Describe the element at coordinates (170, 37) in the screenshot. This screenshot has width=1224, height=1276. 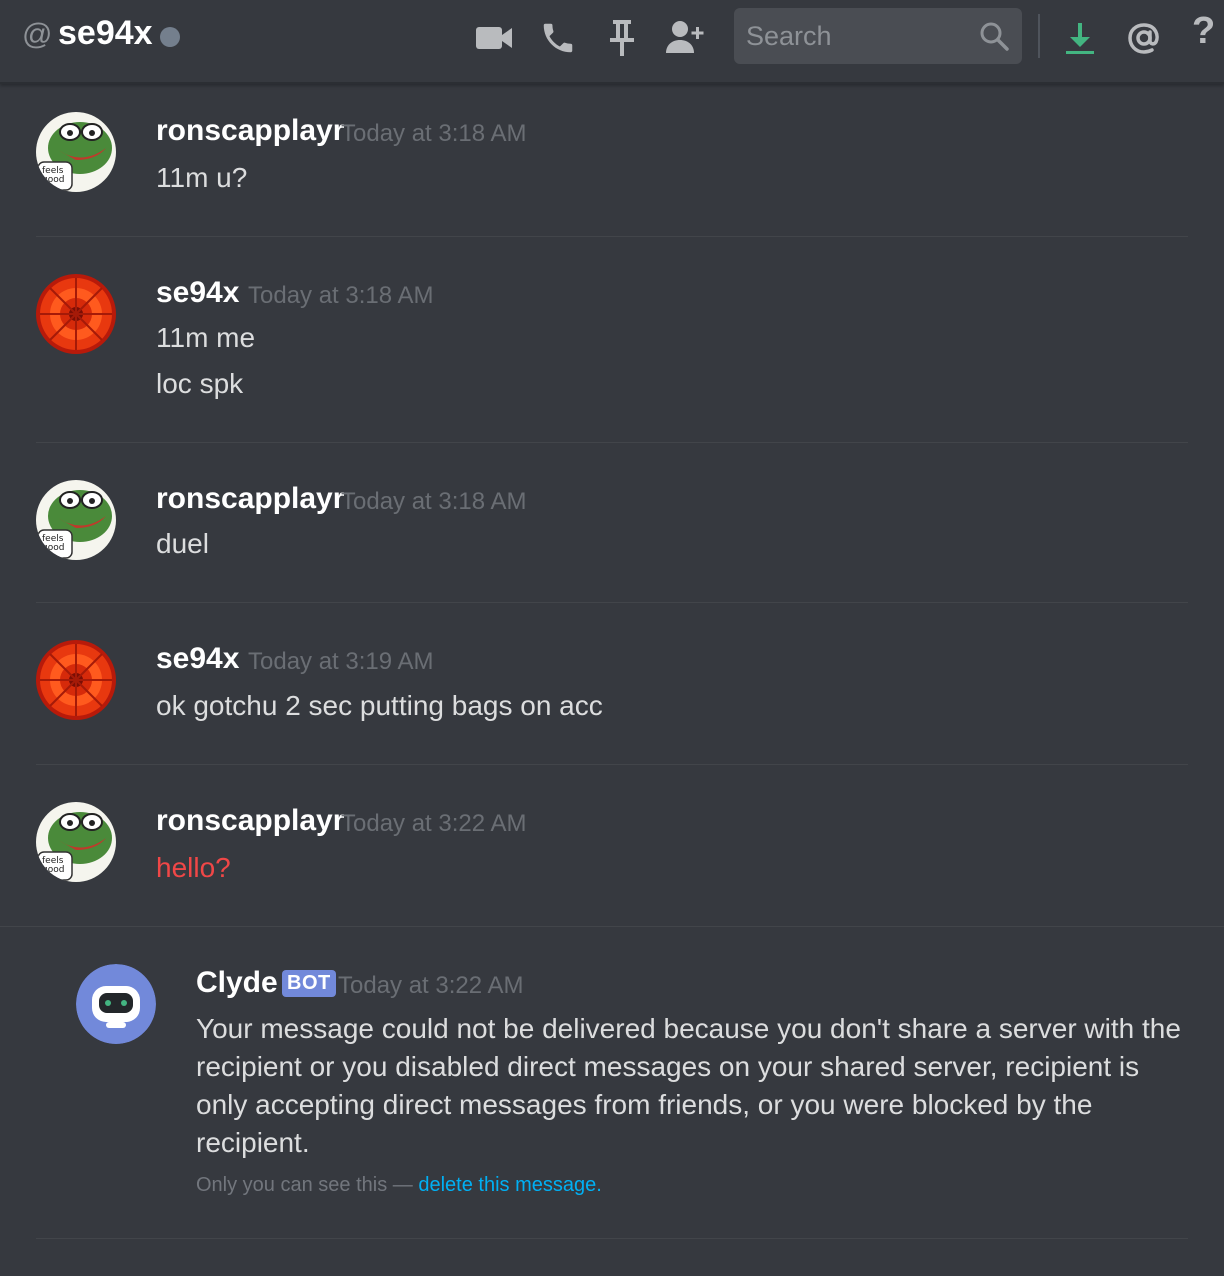
I see `offline-status-icon` at that location.